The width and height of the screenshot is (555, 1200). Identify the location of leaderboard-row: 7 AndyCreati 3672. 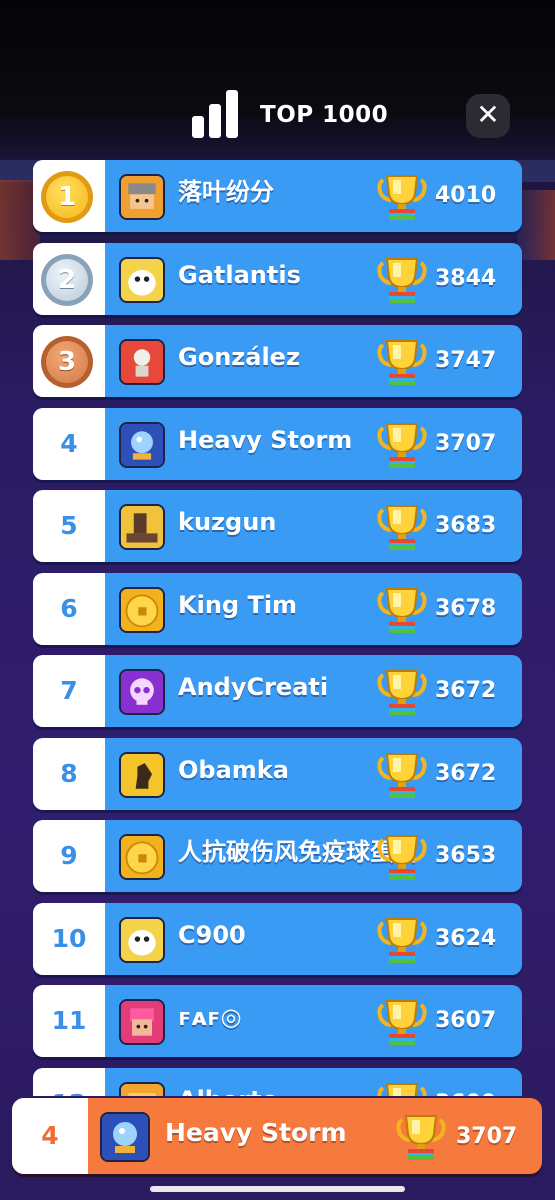
(277, 691).